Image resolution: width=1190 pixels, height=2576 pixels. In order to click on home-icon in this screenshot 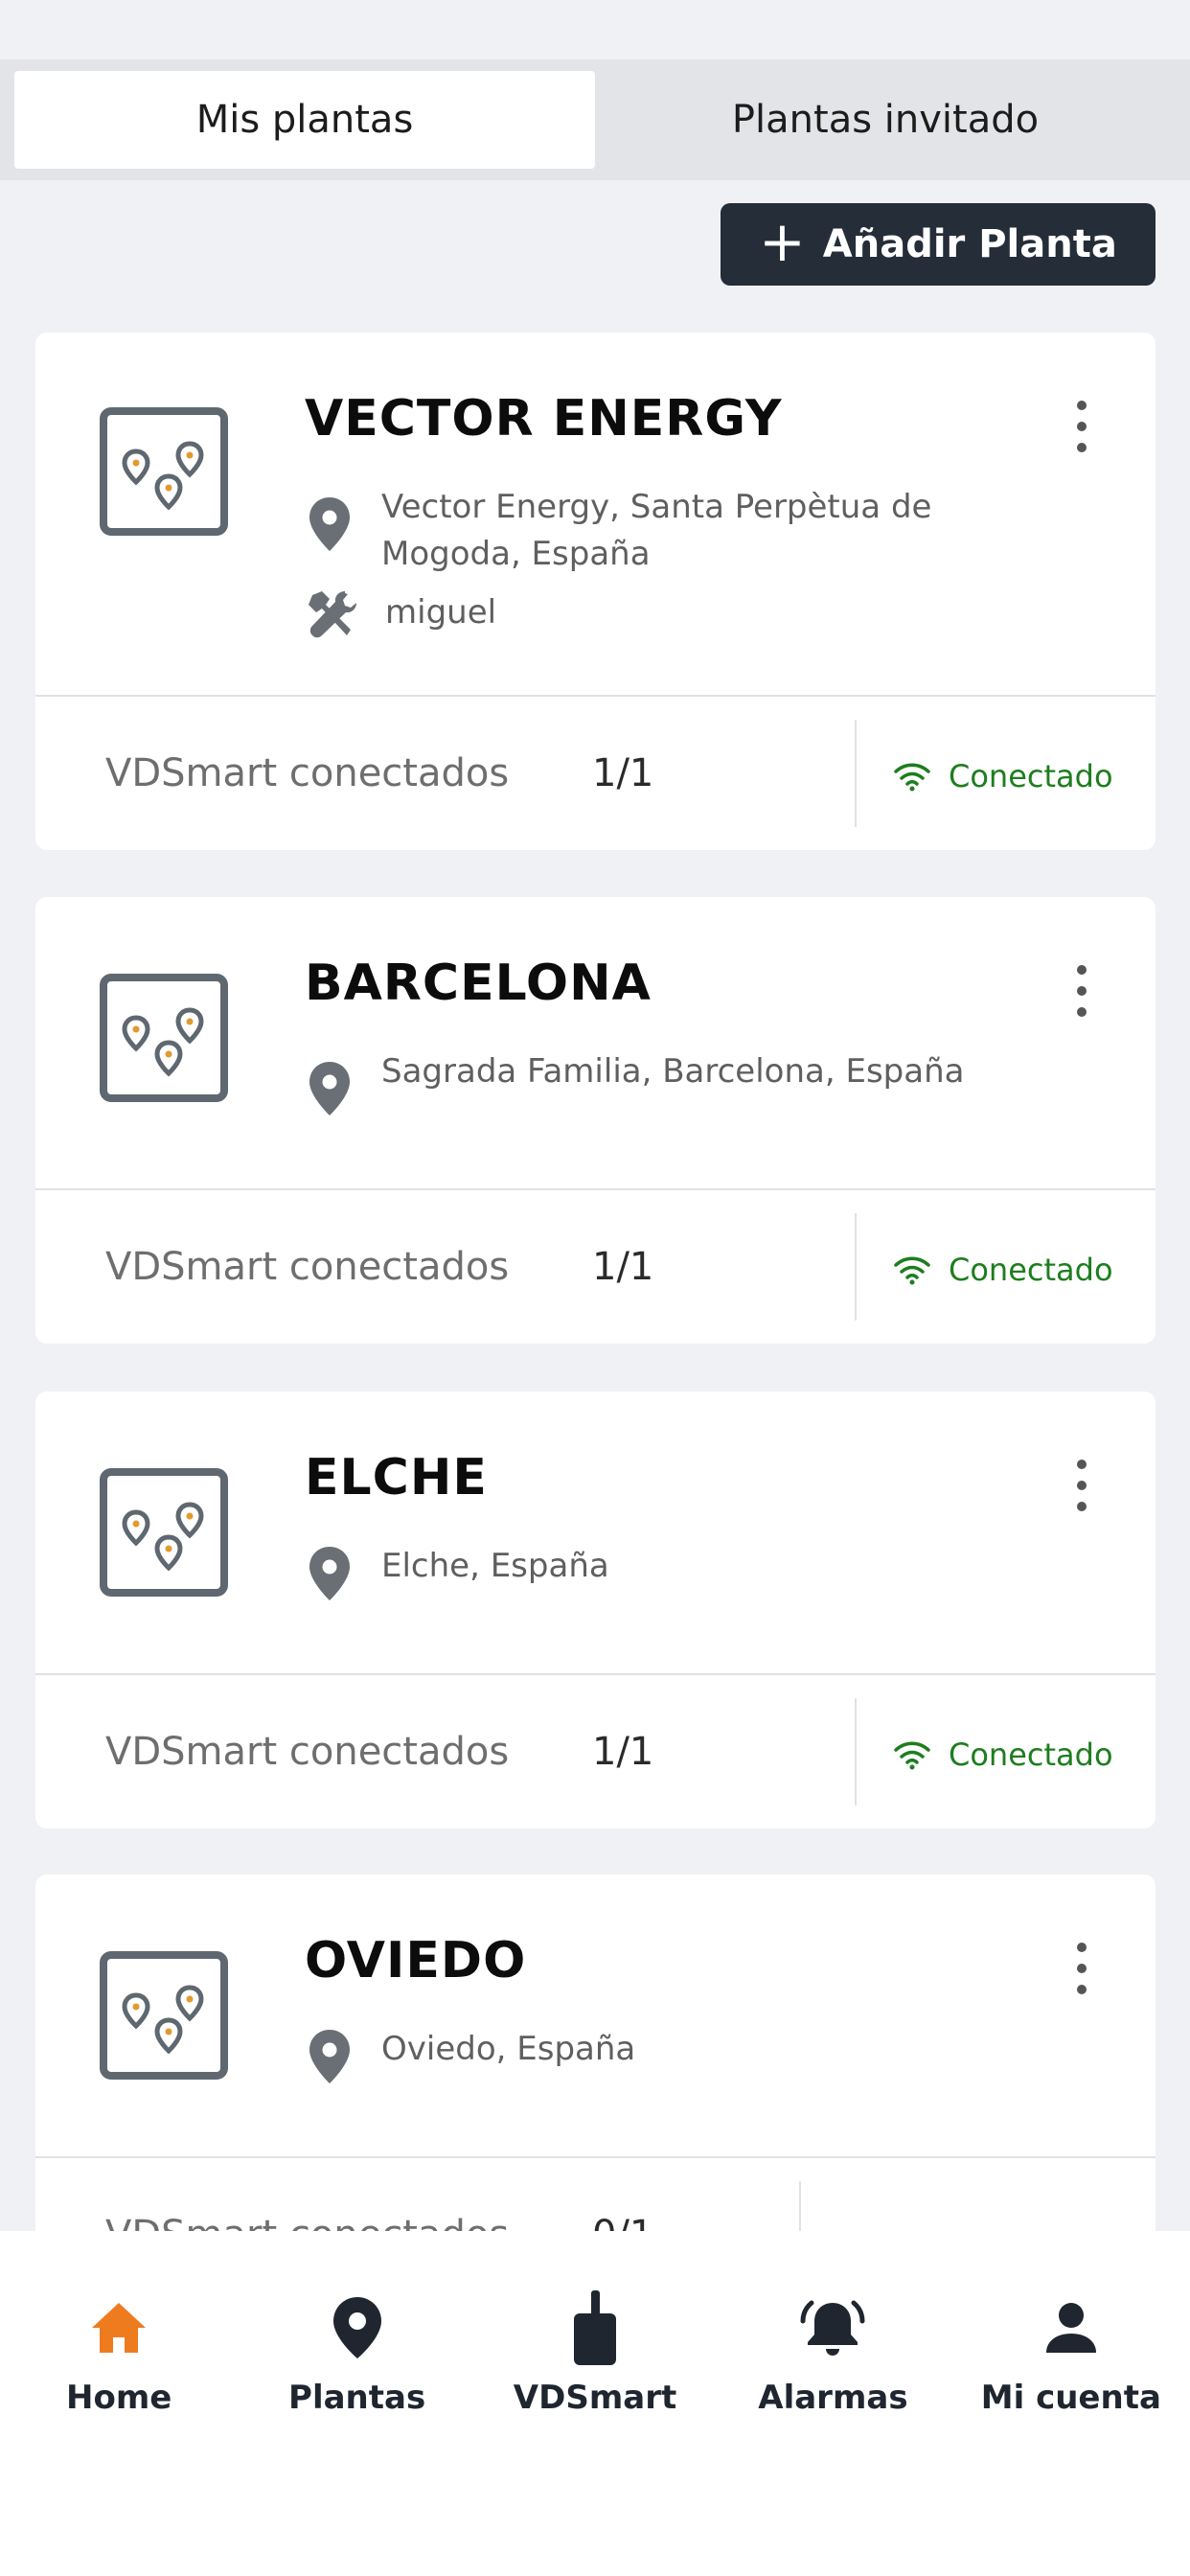, I will do `click(120, 2328)`.